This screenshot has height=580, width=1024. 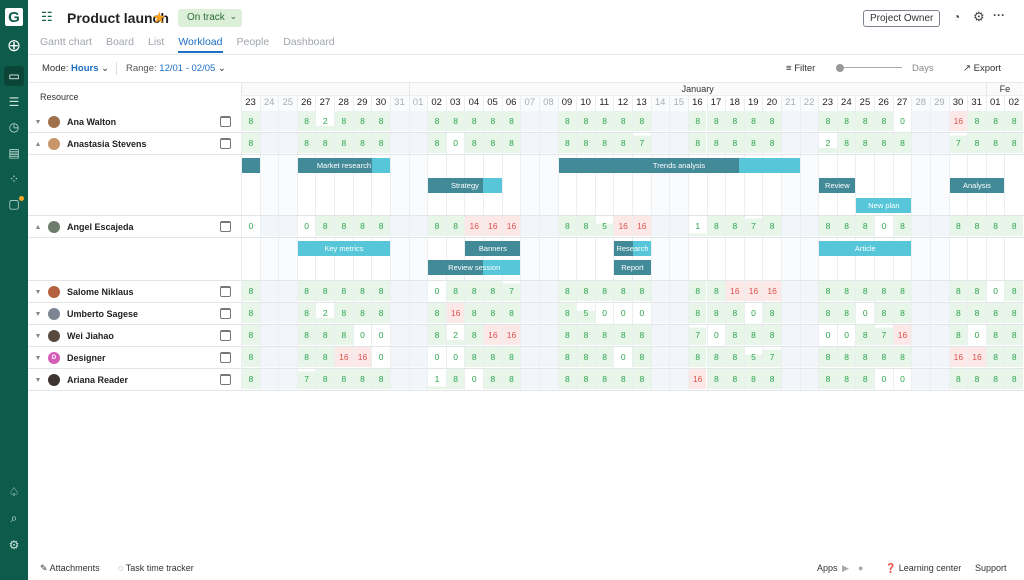 I want to click on export-button: ↗ Export, so click(x=982, y=68).